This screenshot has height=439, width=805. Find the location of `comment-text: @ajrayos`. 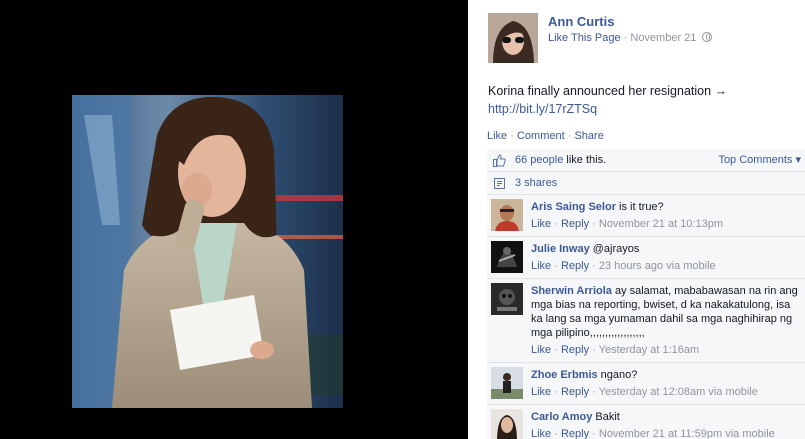

comment-text: @ajrayos is located at coordinates (614, 249).